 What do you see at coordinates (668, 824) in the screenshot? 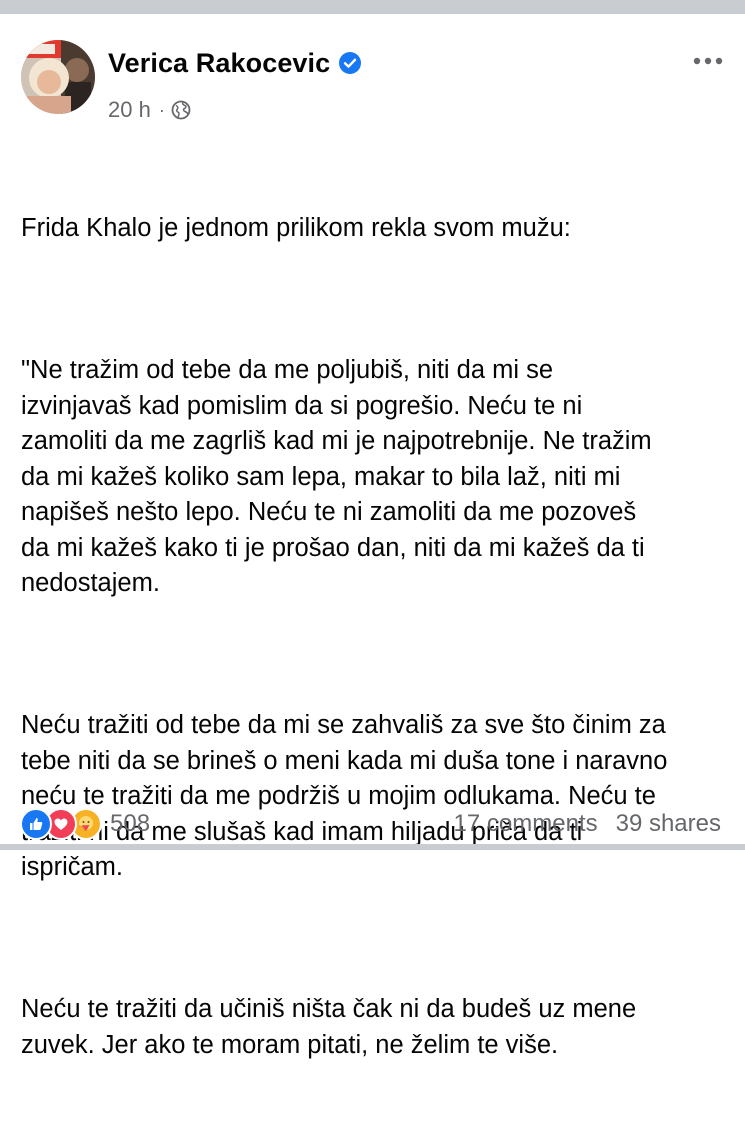
I see `shares-count-link: 39 shares` at bounding box center [668, 824].